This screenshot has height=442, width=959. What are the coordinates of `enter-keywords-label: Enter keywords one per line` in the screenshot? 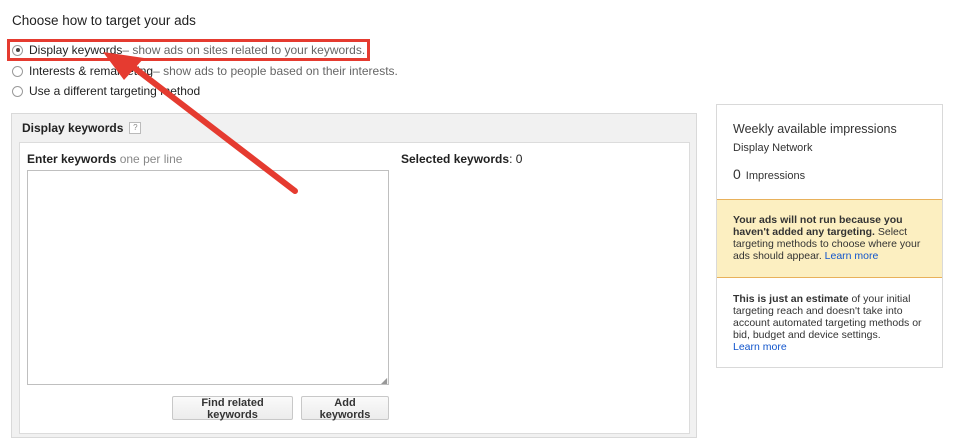 It's located at (104, 159).